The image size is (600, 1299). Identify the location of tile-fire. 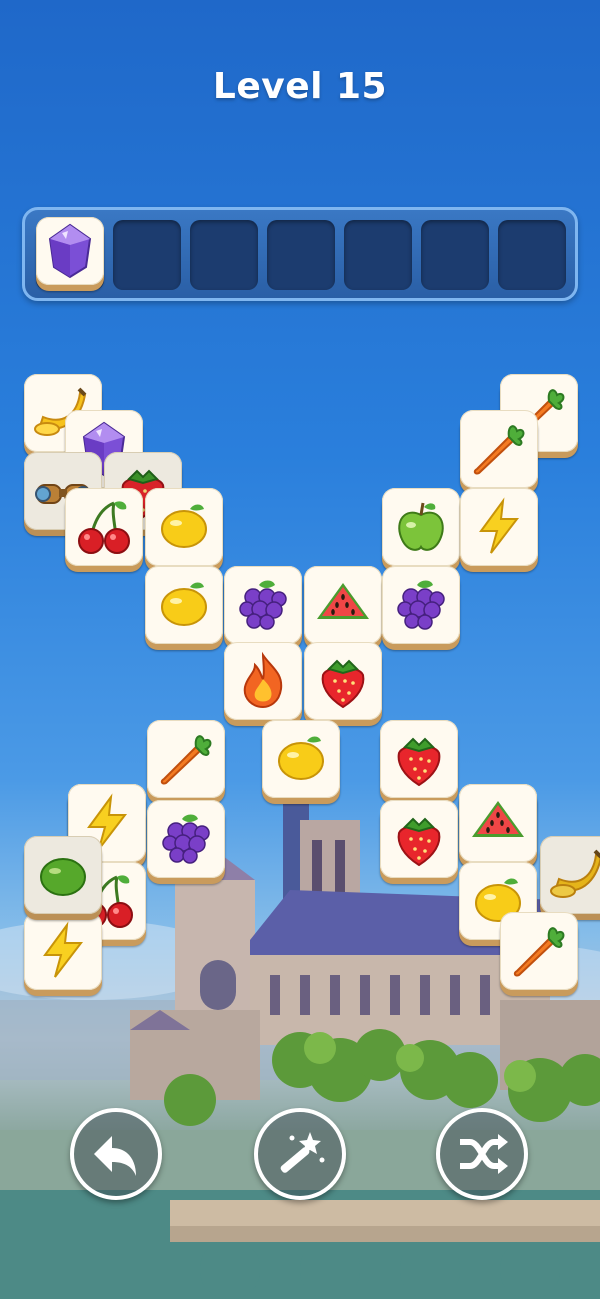
(263, 681).